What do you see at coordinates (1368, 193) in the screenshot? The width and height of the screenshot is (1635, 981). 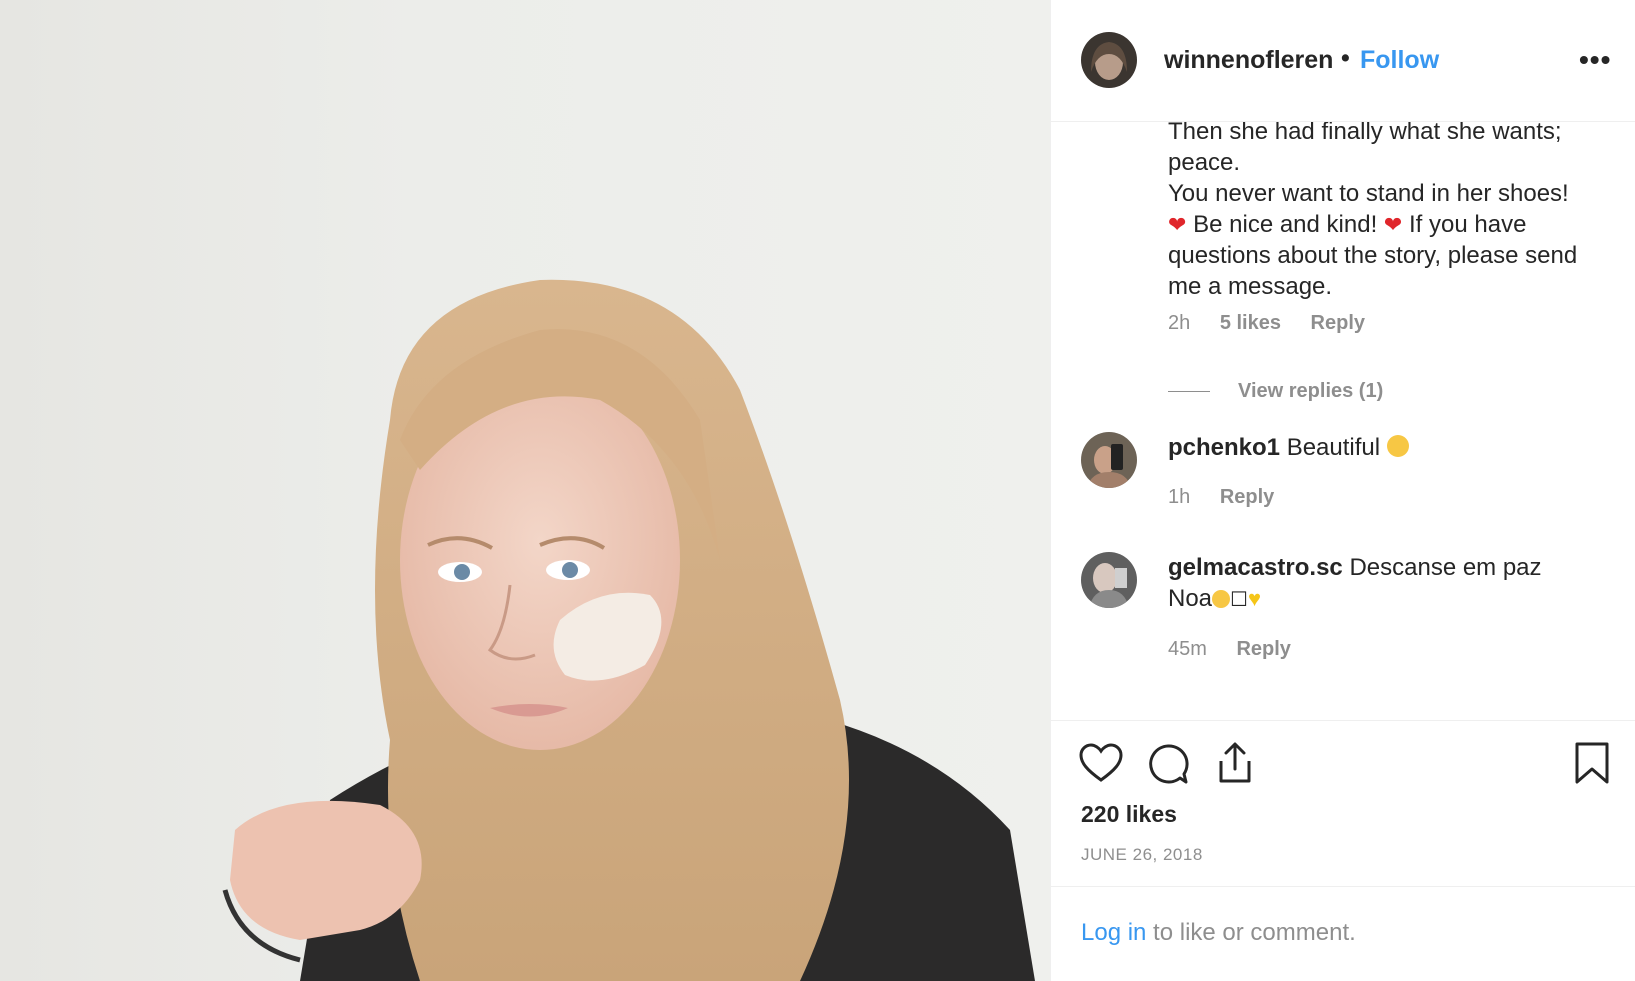 I see `caption-line: You never want to stand in her shoes!` at bounding box center [1368, 193].